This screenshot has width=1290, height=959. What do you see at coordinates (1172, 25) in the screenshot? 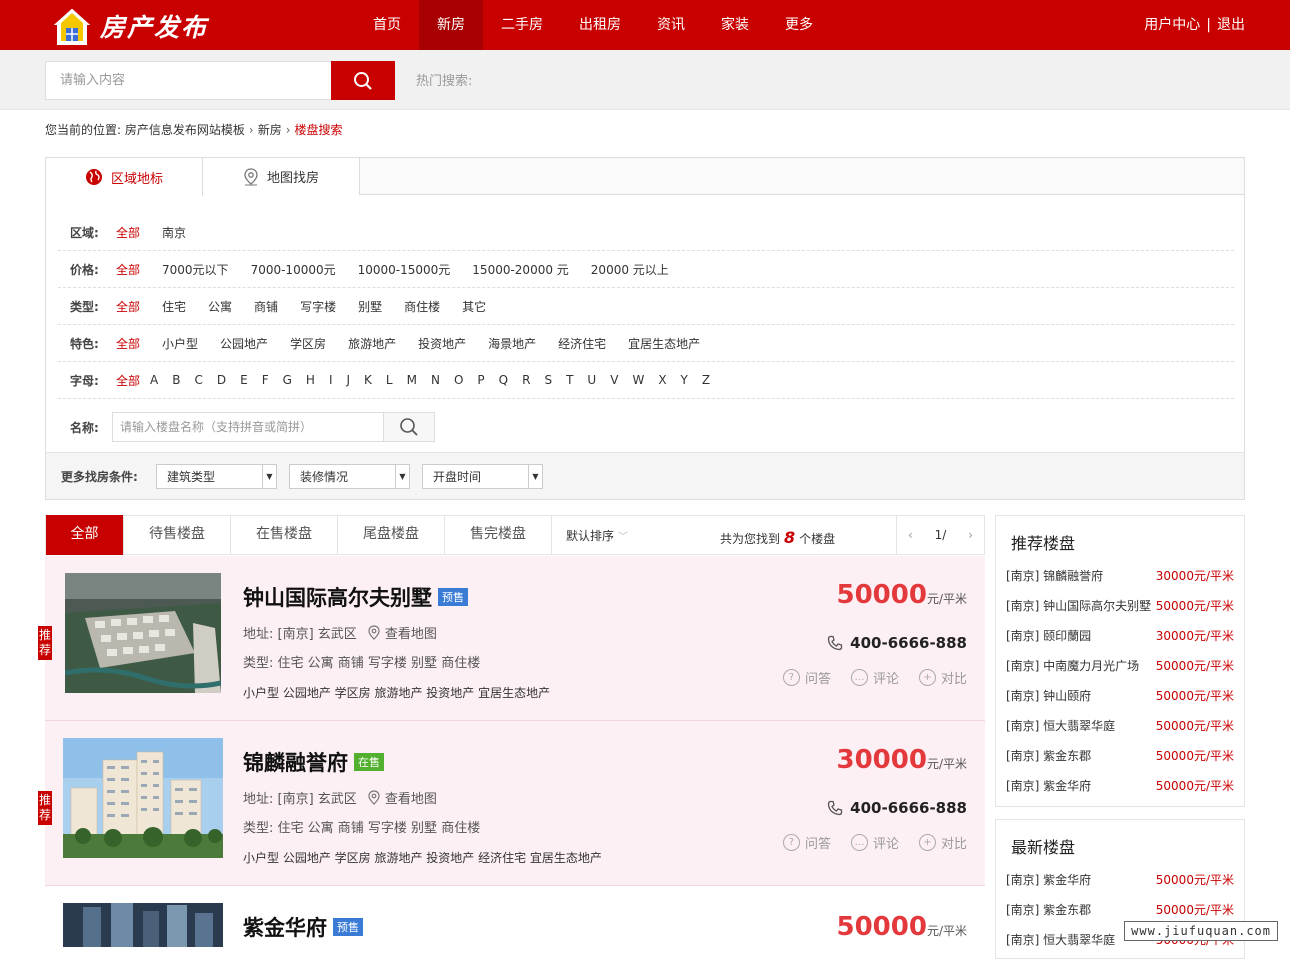
I see `user-center-link: 用户中心` at bounding box center [1172, 25].